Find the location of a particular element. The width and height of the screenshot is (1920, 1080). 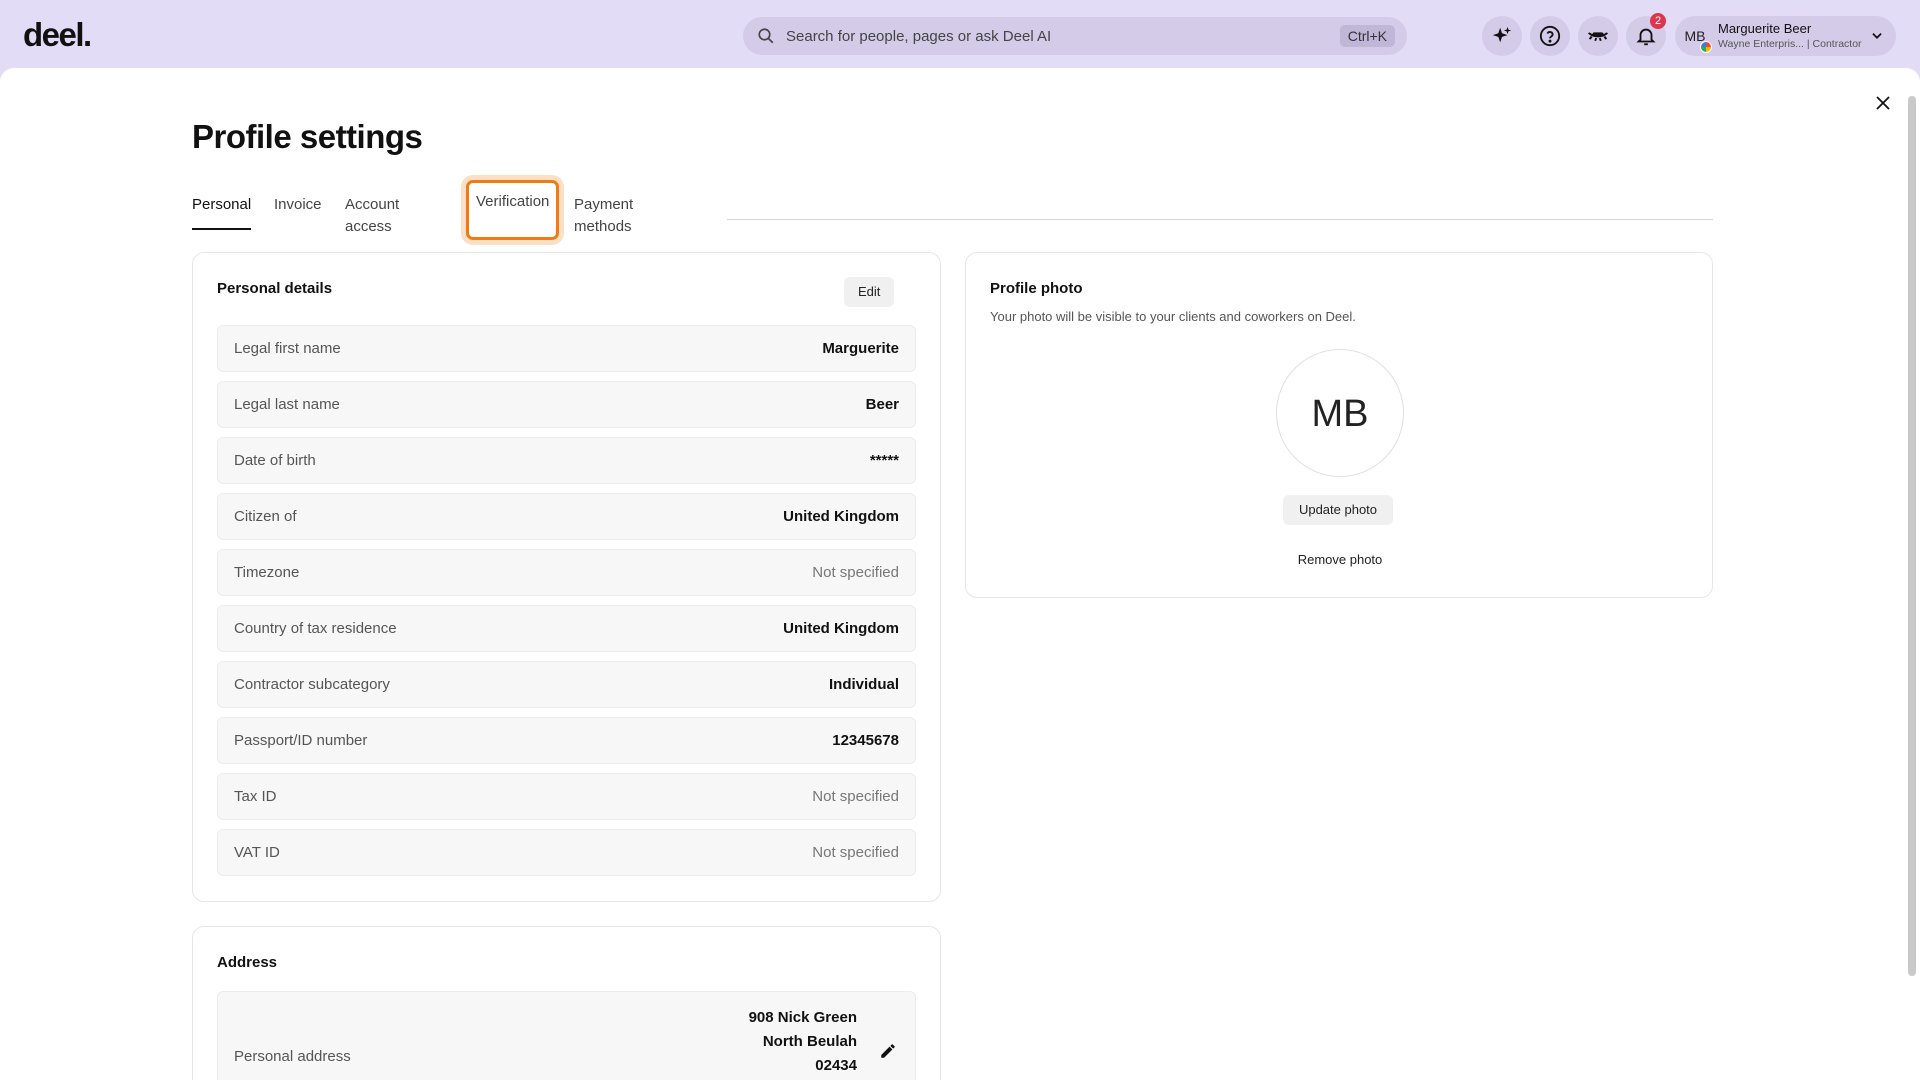

search-bar: Ctrl+K is located at coordinates (1075, 36).